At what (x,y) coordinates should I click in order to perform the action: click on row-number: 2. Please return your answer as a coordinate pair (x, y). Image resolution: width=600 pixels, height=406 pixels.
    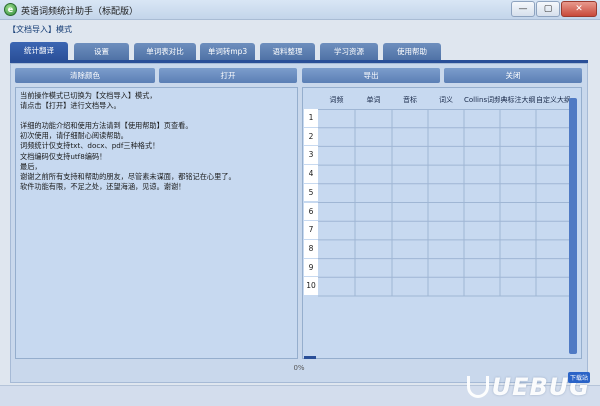
    Looking at the image, I should click on (311, 137).